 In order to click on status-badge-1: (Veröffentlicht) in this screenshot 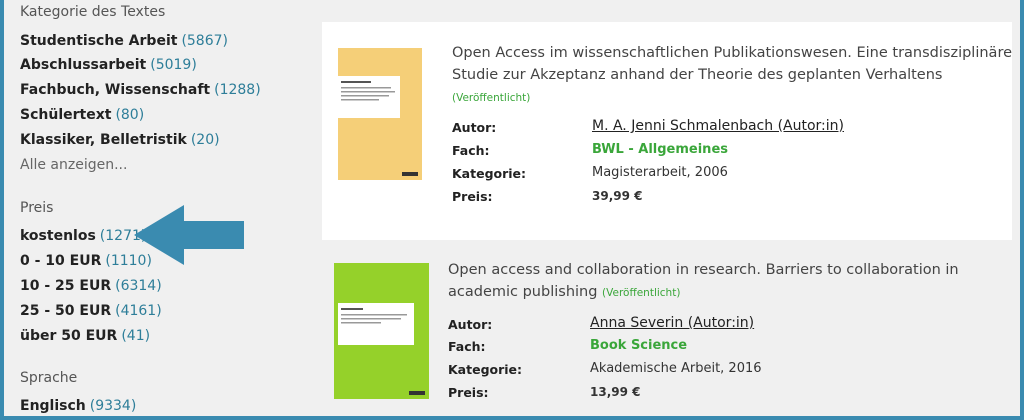, I will do `click(491, 98)`.